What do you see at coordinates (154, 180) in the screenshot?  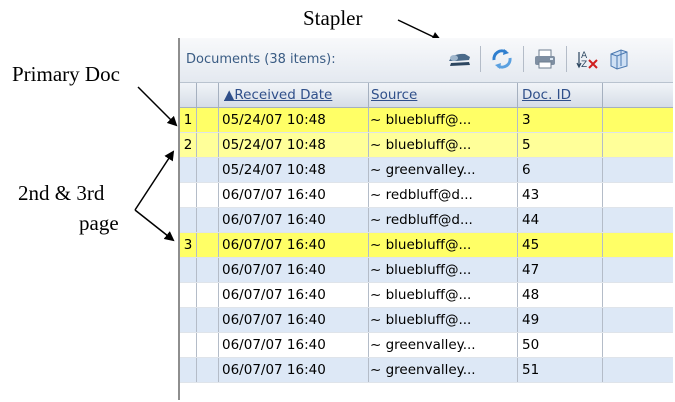 I see `second-page-arrow` at bounding box center [154, 180].